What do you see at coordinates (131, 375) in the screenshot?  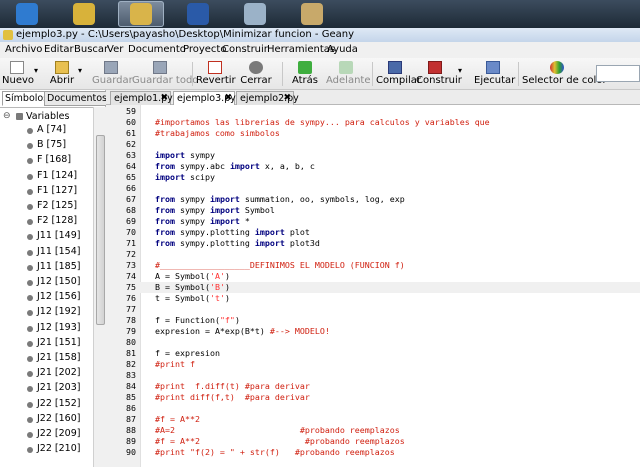 I see `line-number: 83` at bounding box center [131, 375].